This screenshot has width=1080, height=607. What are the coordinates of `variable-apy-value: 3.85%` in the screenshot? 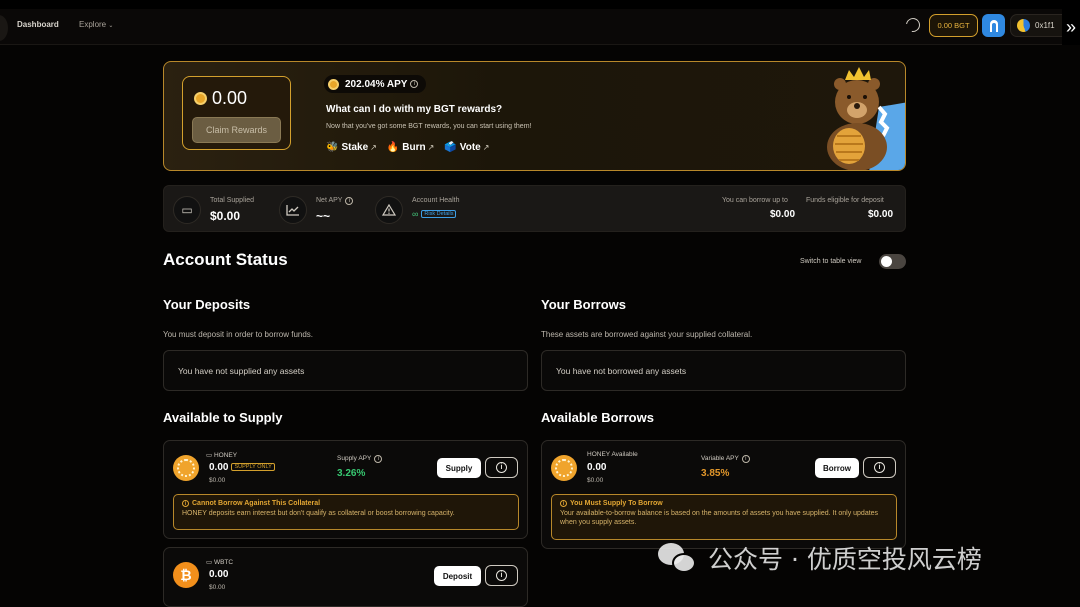 It's located at (715, 473).